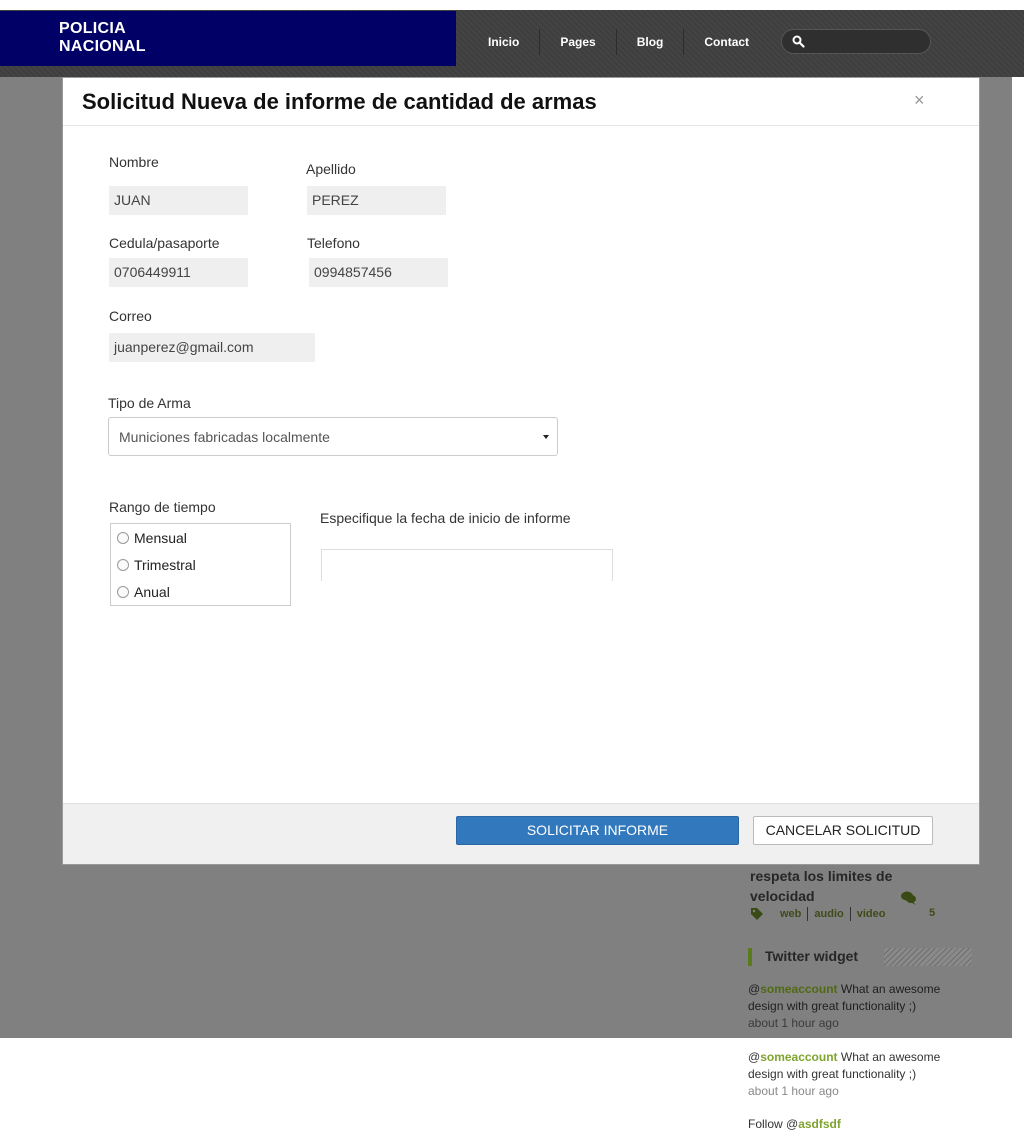 The width and height of the screenshot is (1024, 1132). Describe the element at coordinates (928, 957) in the screenshot. I see `widget-hatch-decoration` at that location.